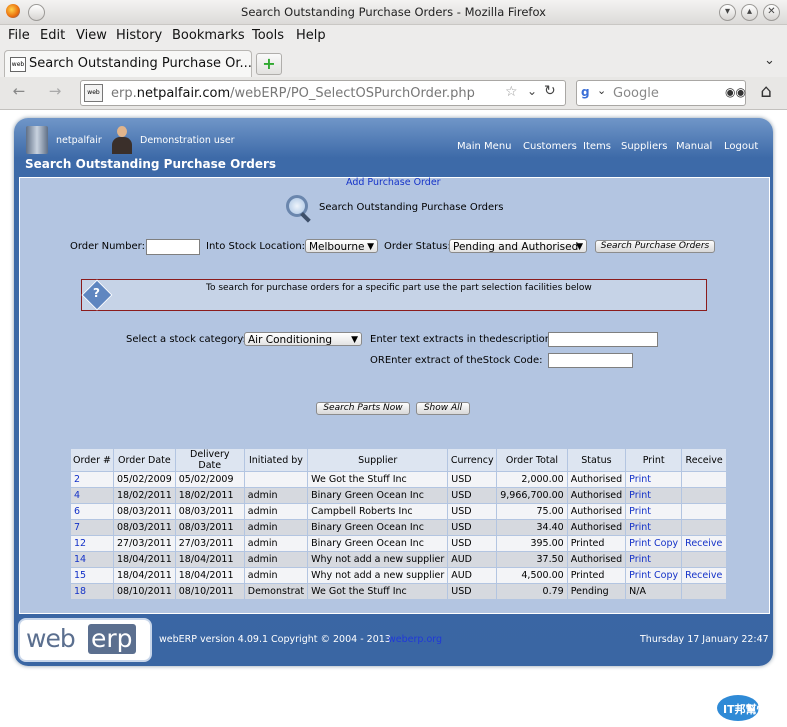 This screenshot has height=727, width=787. I want to click on nav-suppliers: Suppliers, so click(644, 146).